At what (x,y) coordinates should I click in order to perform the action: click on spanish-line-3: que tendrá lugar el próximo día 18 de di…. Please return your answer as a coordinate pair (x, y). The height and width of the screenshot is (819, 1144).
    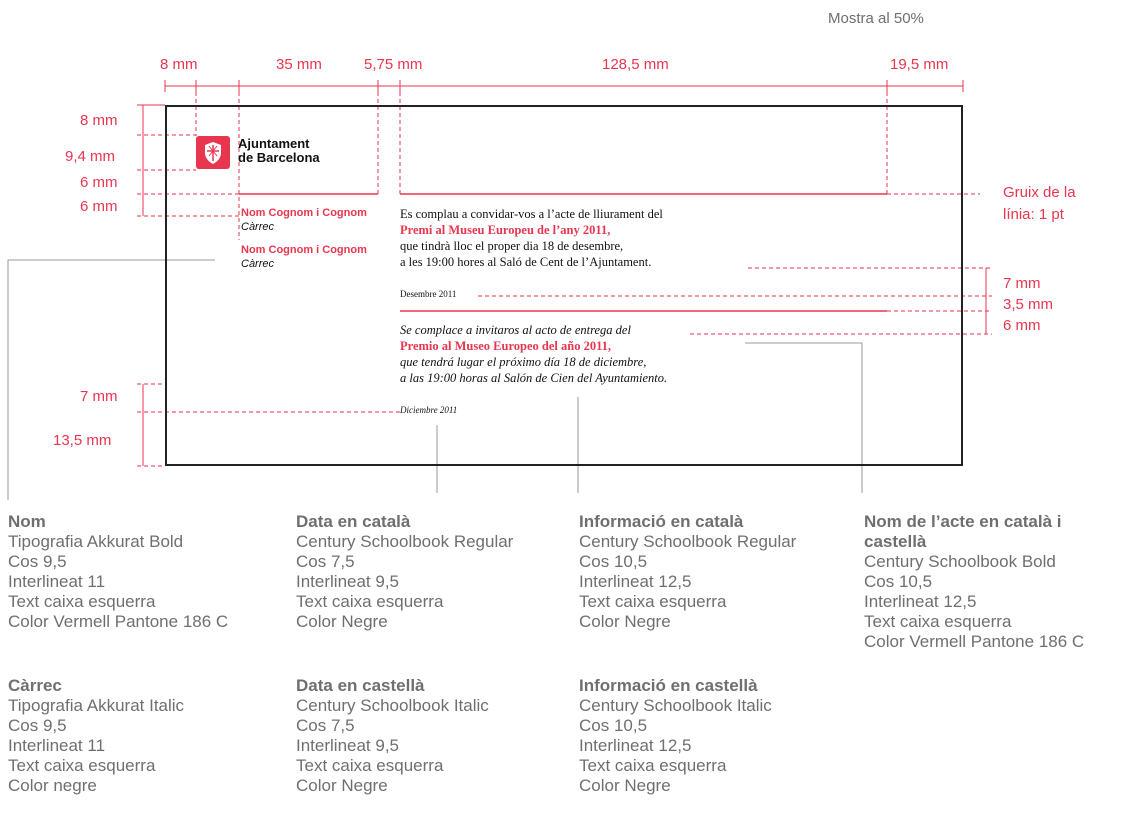
    Looking at the image, I should click on (523, 362).